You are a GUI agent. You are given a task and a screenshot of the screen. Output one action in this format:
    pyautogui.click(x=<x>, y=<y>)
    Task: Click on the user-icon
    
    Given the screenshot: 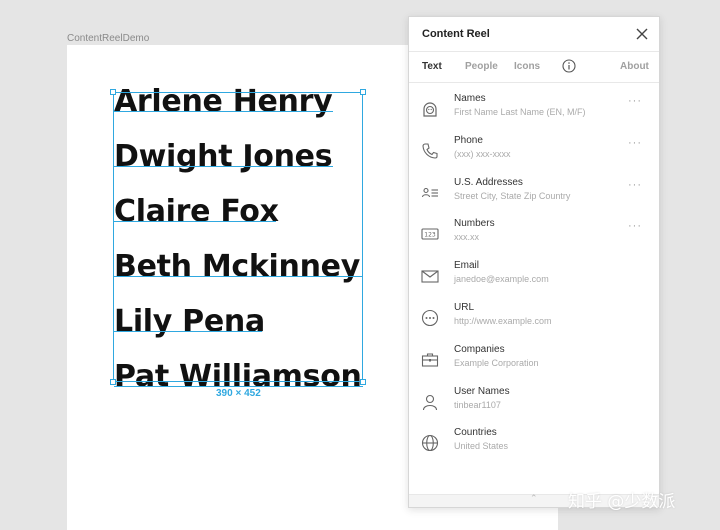 What is the action you would take?
    pyautogui.click(x=430, y=402)
    